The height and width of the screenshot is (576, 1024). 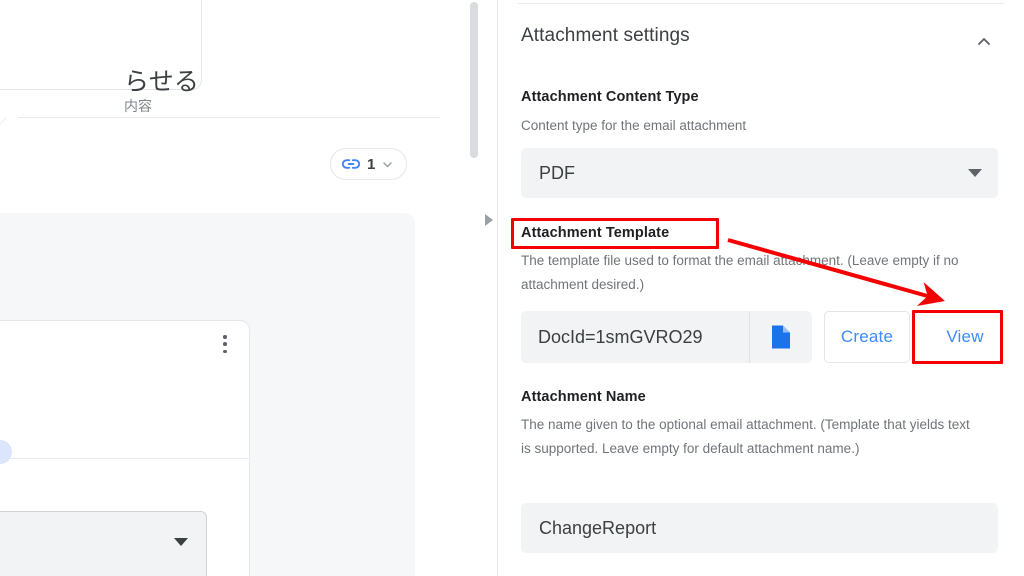 I want to click on view-button: View, so click(x=965, y=337).